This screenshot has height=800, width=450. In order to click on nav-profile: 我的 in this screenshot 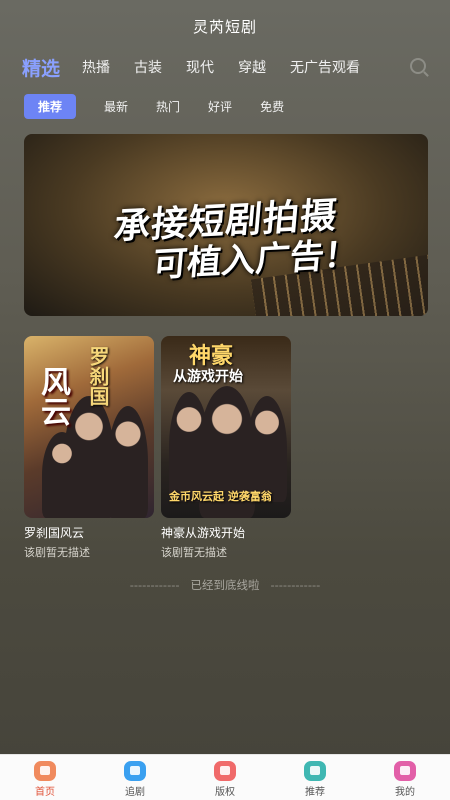, I will do `click(405, 777)`.